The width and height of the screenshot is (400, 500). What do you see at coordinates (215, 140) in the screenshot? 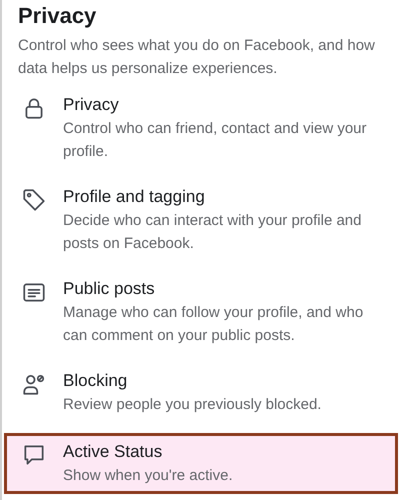
I see `item-description: Control who can friend, contact and view your profile.` at bounding box center [215, 140].